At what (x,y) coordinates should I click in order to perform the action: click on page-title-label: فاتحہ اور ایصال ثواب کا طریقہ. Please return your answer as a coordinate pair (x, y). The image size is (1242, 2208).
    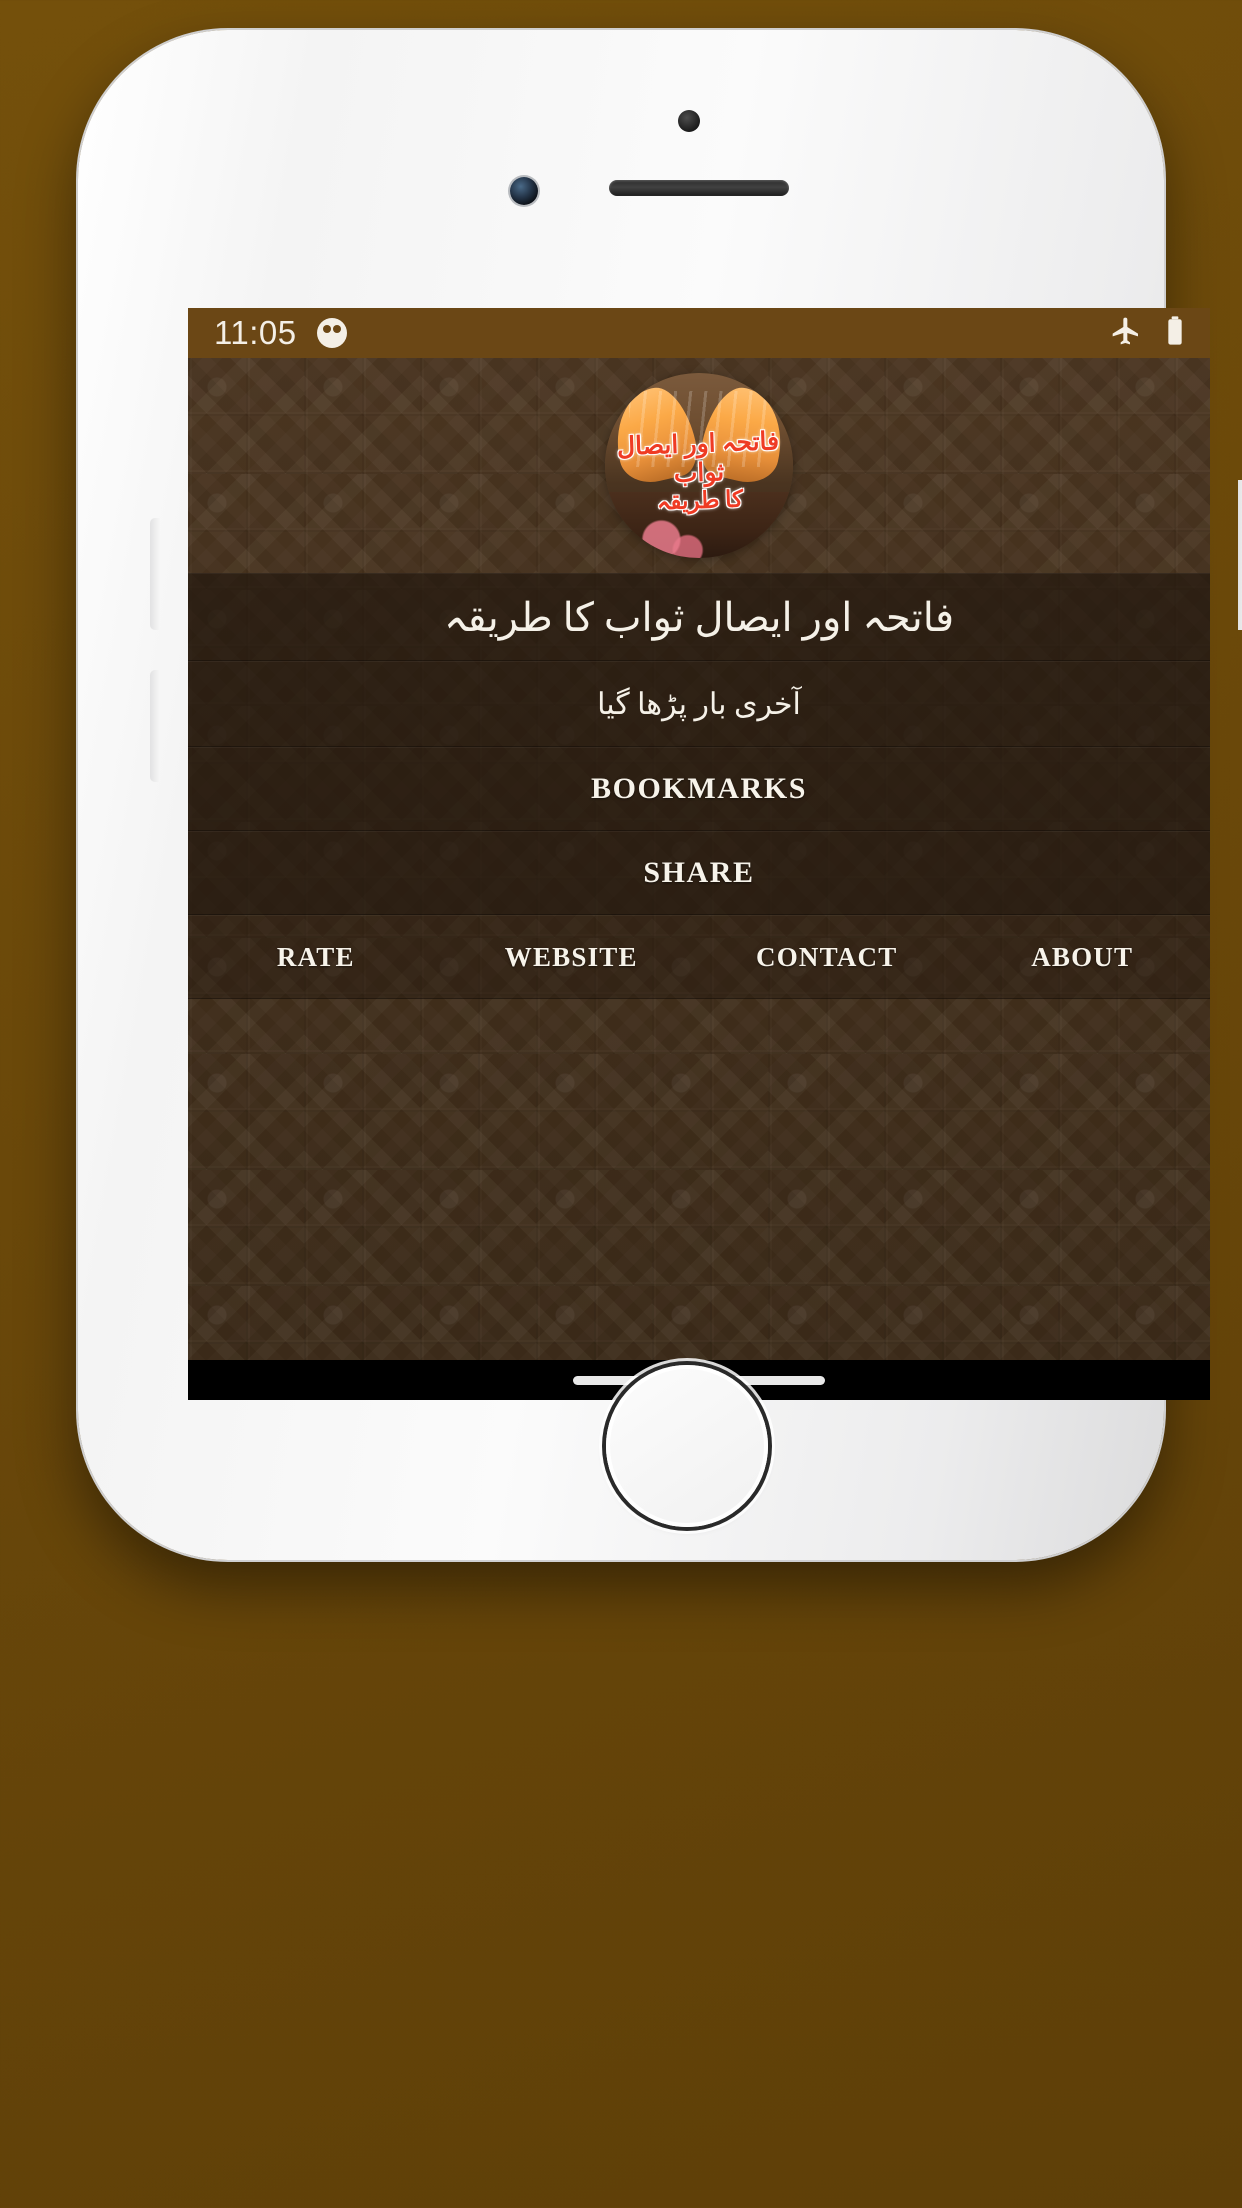
    Looking at the image, I should click on (699, 617).